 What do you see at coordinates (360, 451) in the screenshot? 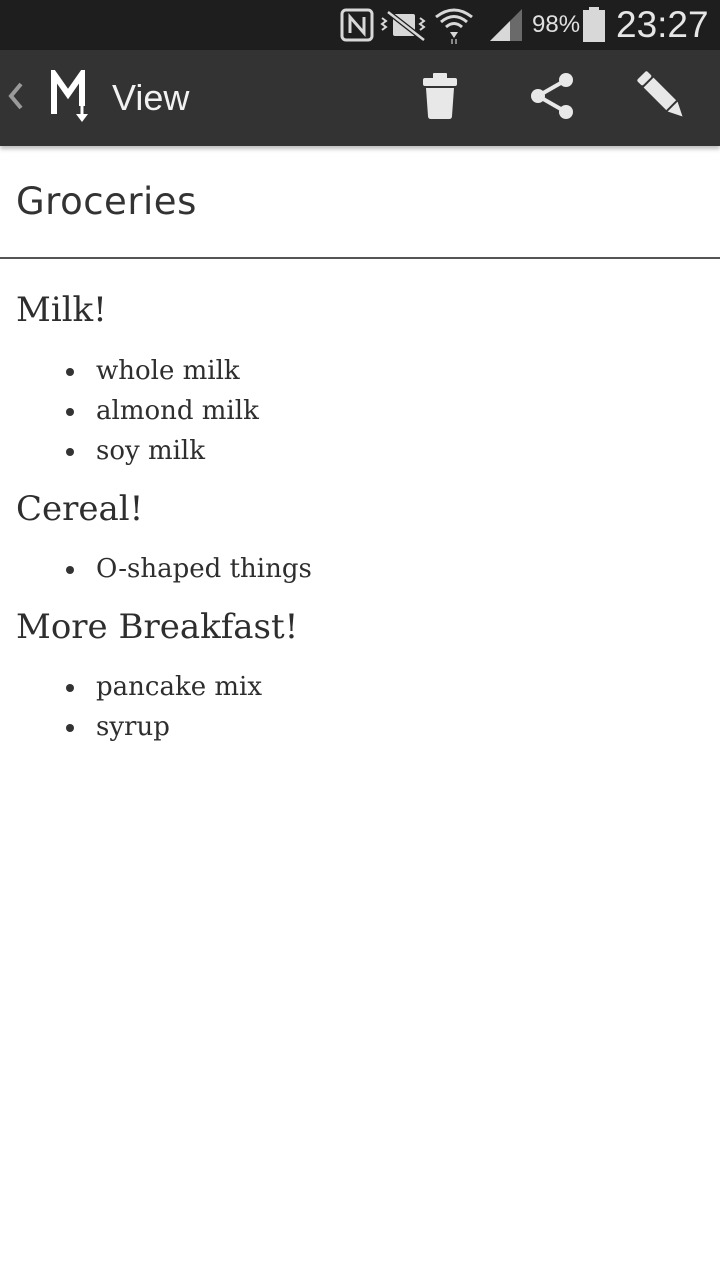
I see `list-item: soy milk` at bounding box center [360, 451].